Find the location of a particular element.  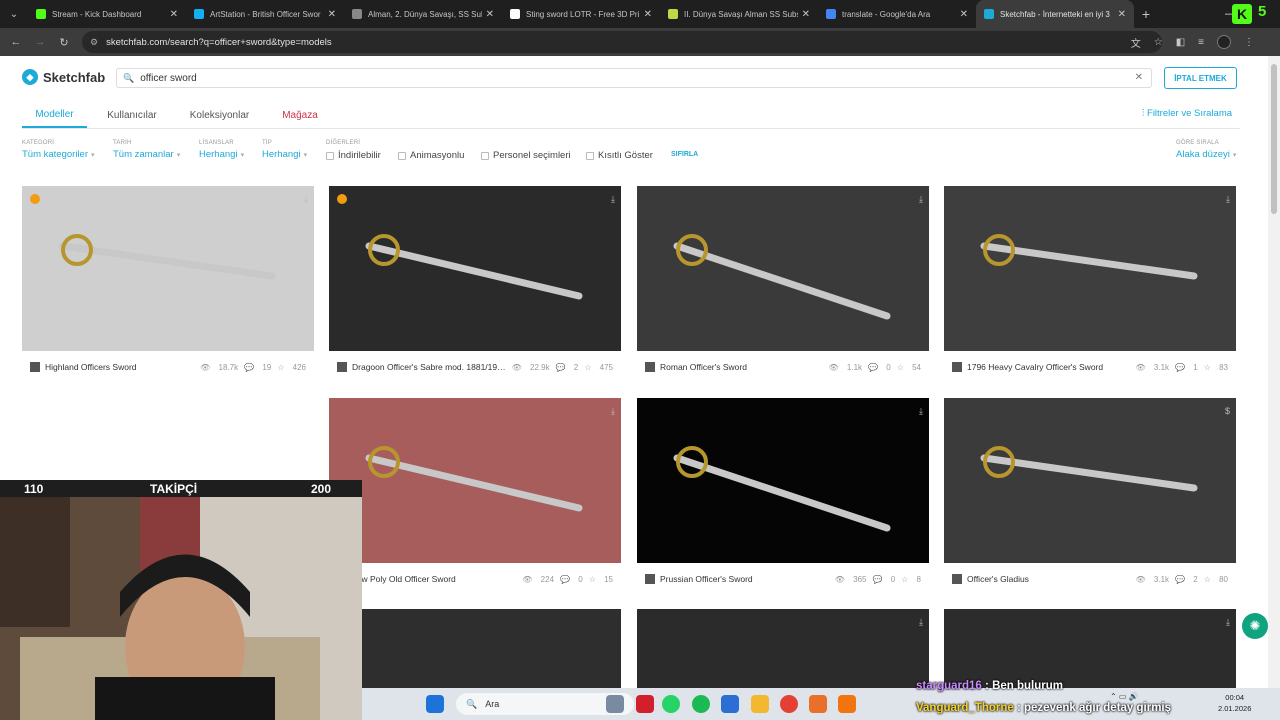

comments-count: 0 is located at coordinates (888, 367).